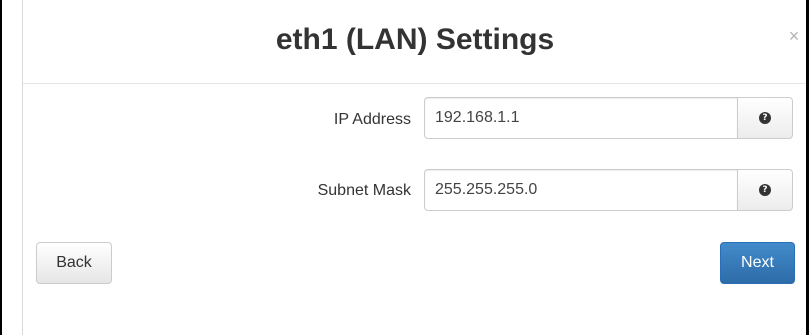 Image resolution: width=811 pixels, height=335 pixels. What do you see at coordinates (581, 118) in the screenshot?
I see `ip-address-input: 192.168.1.1` at bounding box center [581, 118].